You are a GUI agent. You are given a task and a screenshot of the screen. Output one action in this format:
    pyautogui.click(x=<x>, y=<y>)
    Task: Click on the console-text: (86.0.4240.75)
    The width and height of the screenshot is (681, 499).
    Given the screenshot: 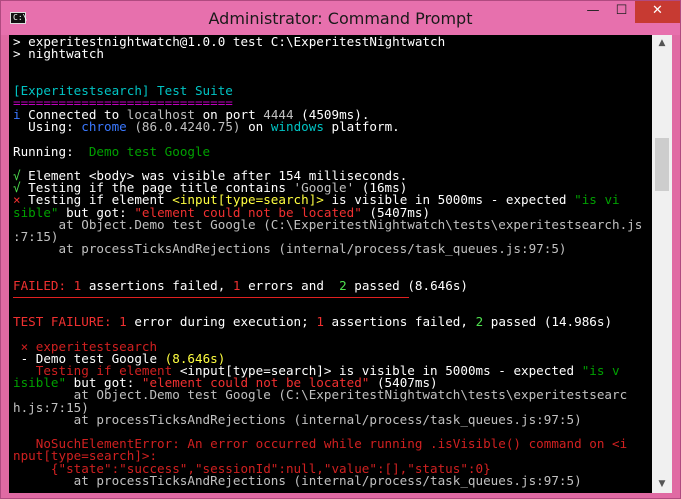 What is the action you would take?
    pyautogui.click(x=183, y=127)
    